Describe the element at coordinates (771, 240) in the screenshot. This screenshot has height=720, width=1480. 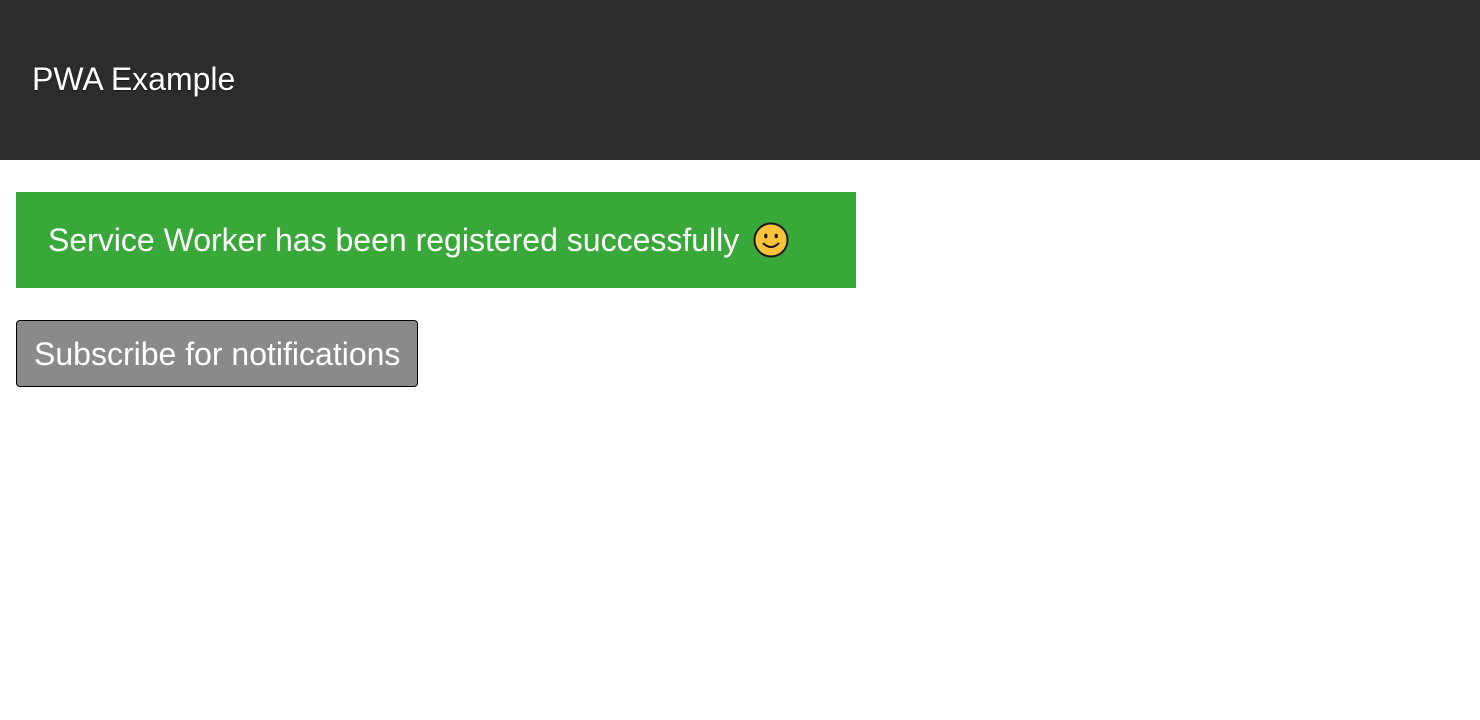
I see `smiley-face-icon` at that location.